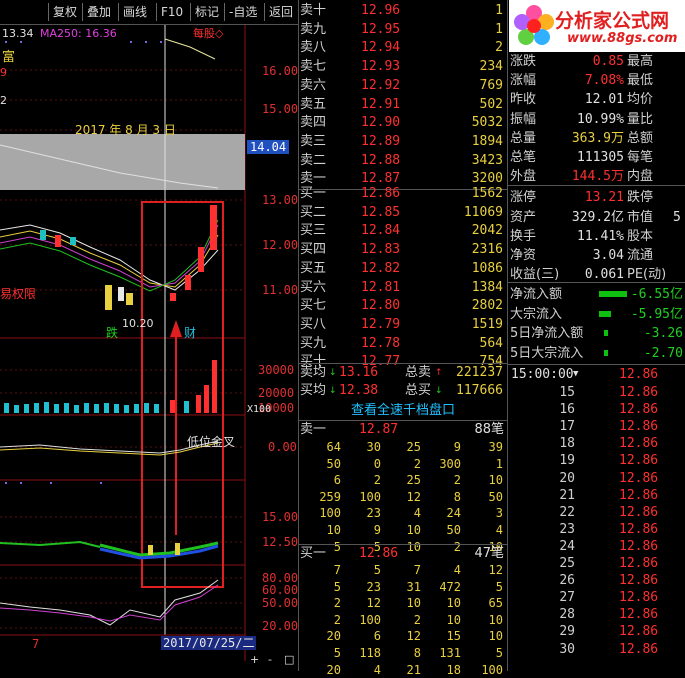 Image resolution: width=685 pixels, height=678 pixels. I want to click on osc-axis-60: 60.00, so click(280, 590).